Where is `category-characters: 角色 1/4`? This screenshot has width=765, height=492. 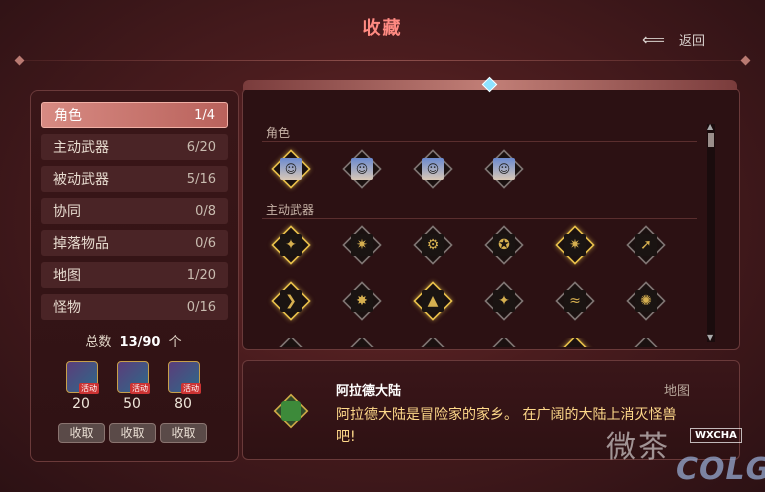 category-characters: 角色 1/4 is located at coordinates (134, 115).